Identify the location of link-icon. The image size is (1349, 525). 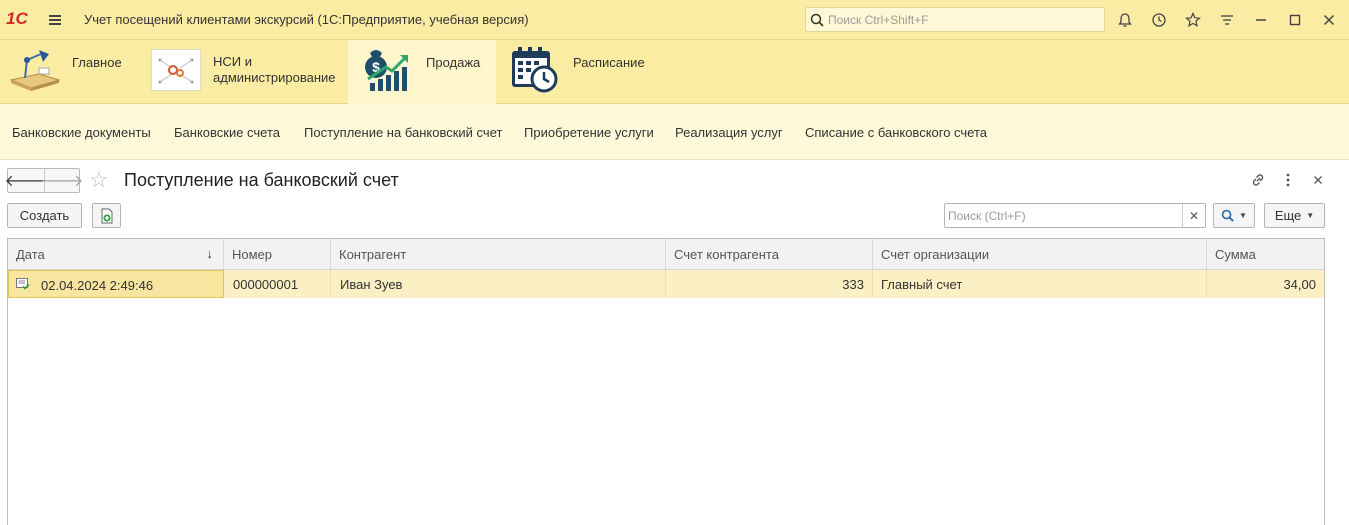
(1258, 180).